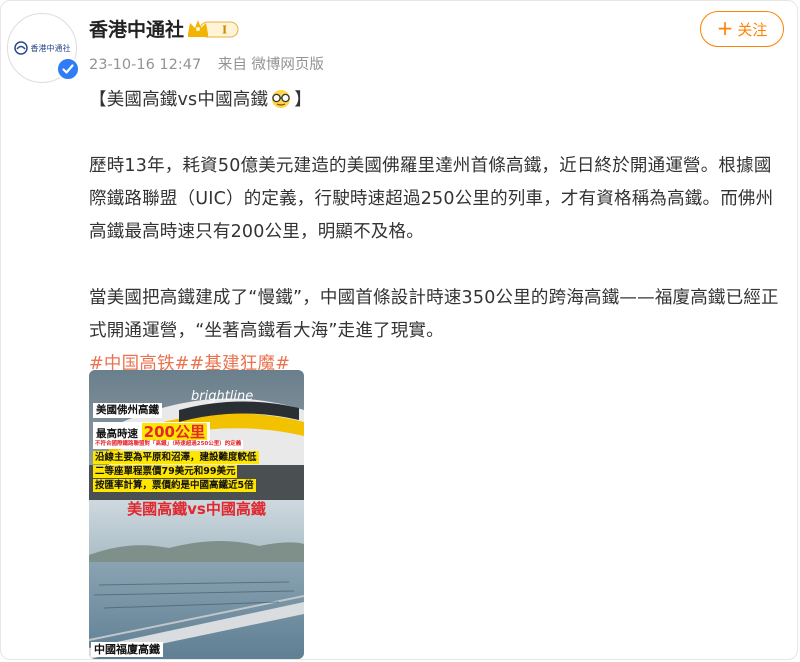 The width and height of the screenshot is (800, 662). I want to click on plus-icon: +, so click(725, 28).